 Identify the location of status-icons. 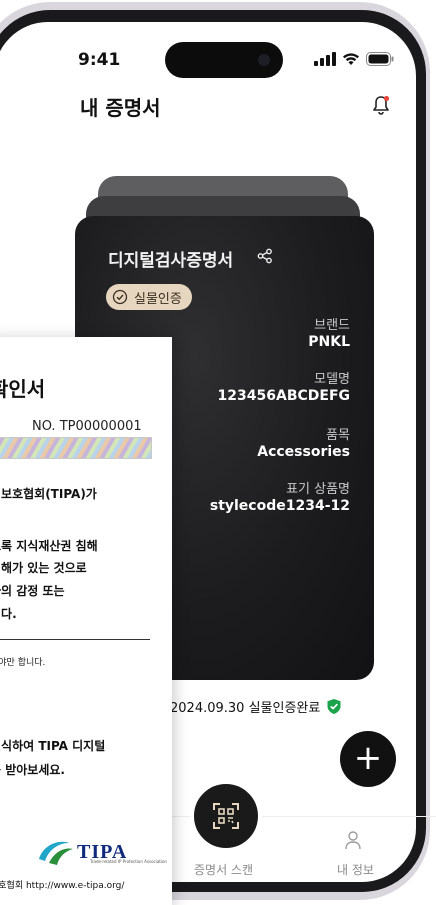
(354, 59).